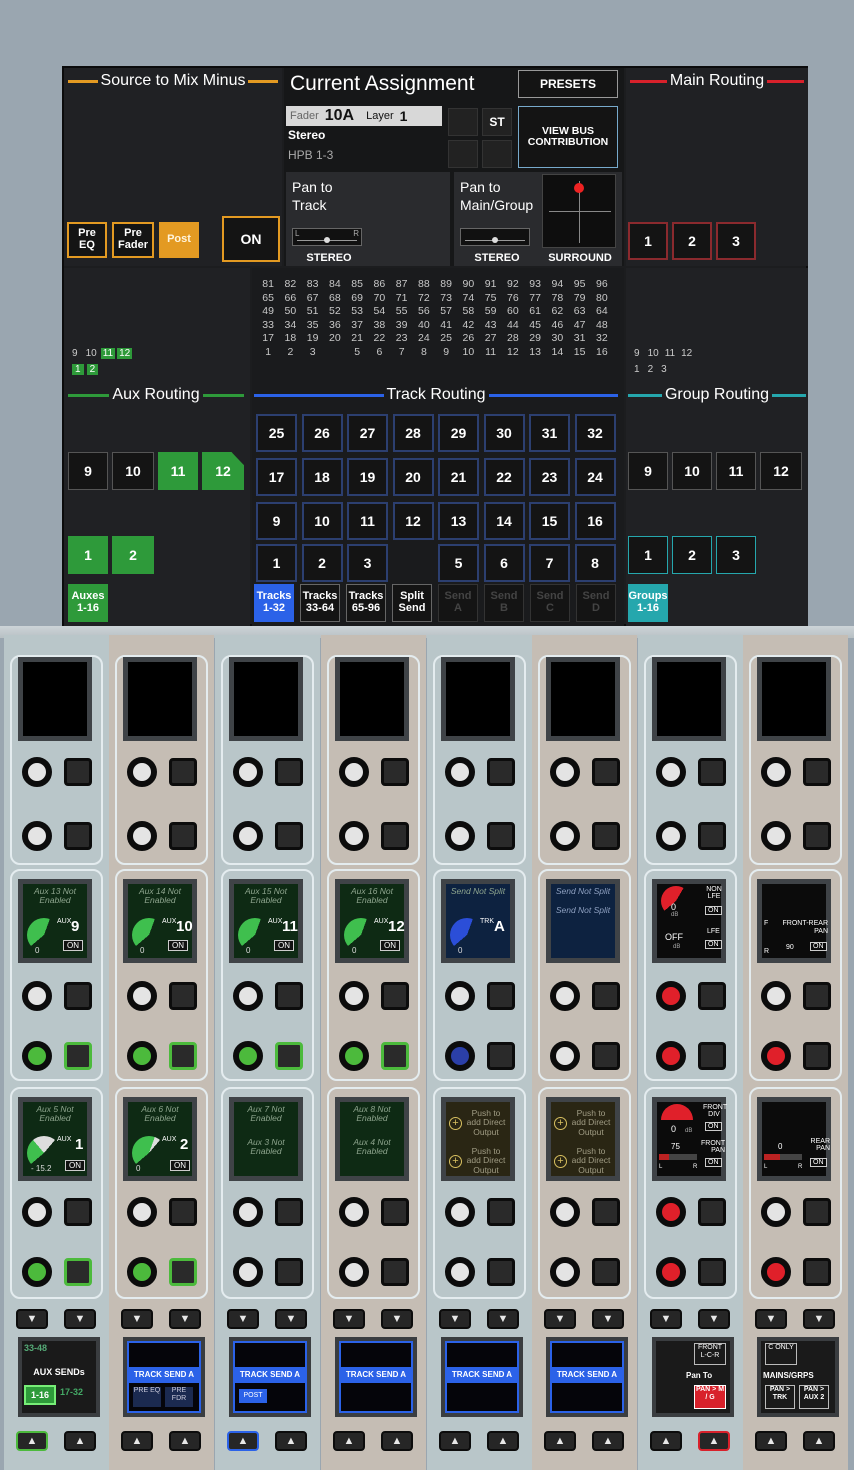  What do you see at coordinates (504, 433) in the screenshot?
I see `track-30-button: 30` at bounding box center [504, 433].